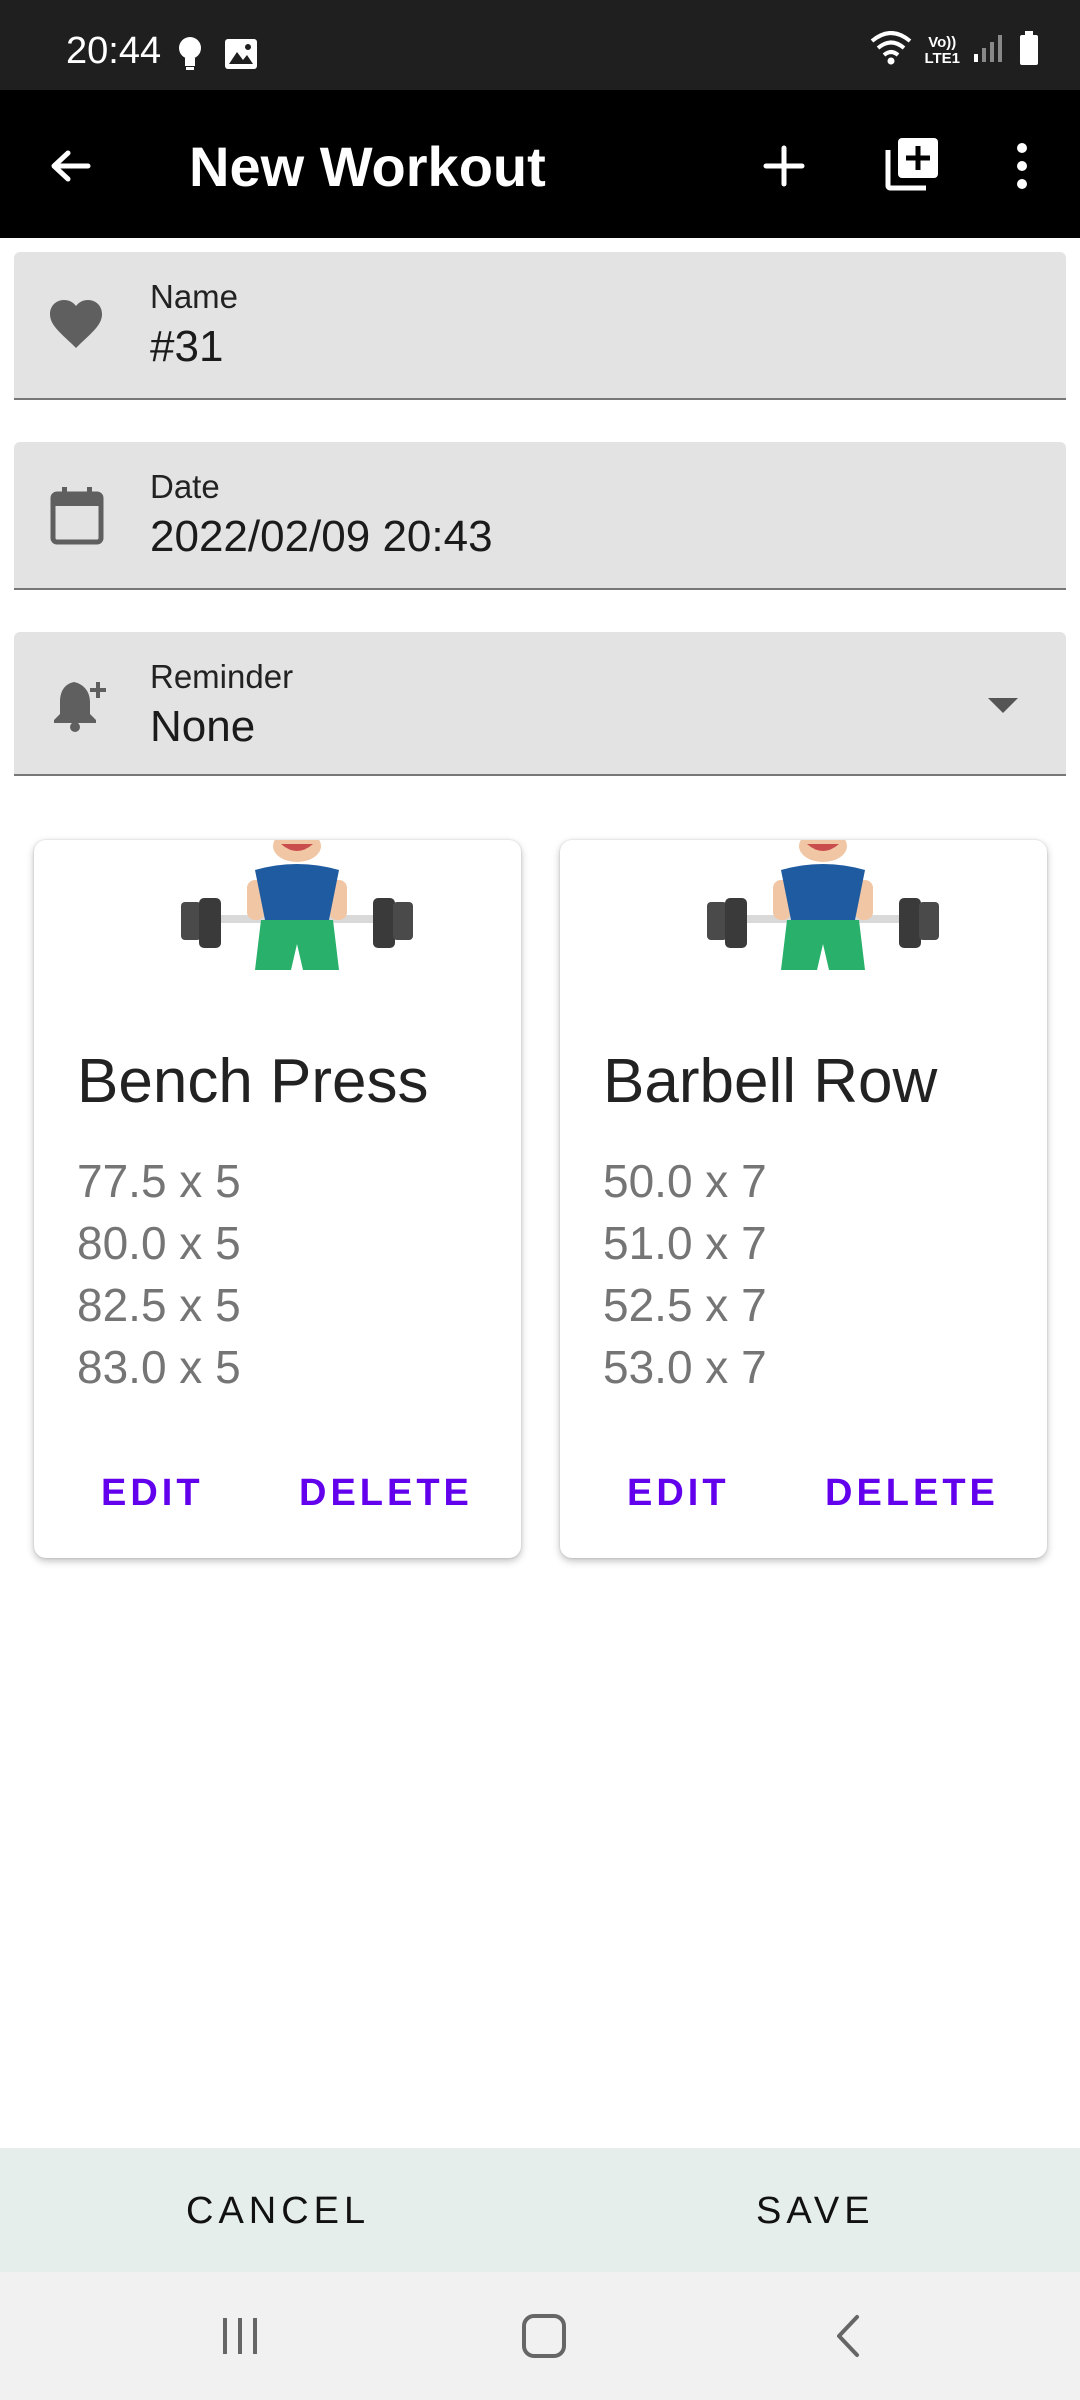 This screenshot has width=1080, height=2400. Describe the element at coordinates (159, 1181) in the screenshot. I see `set-row: 77.5 x 5` at that location.